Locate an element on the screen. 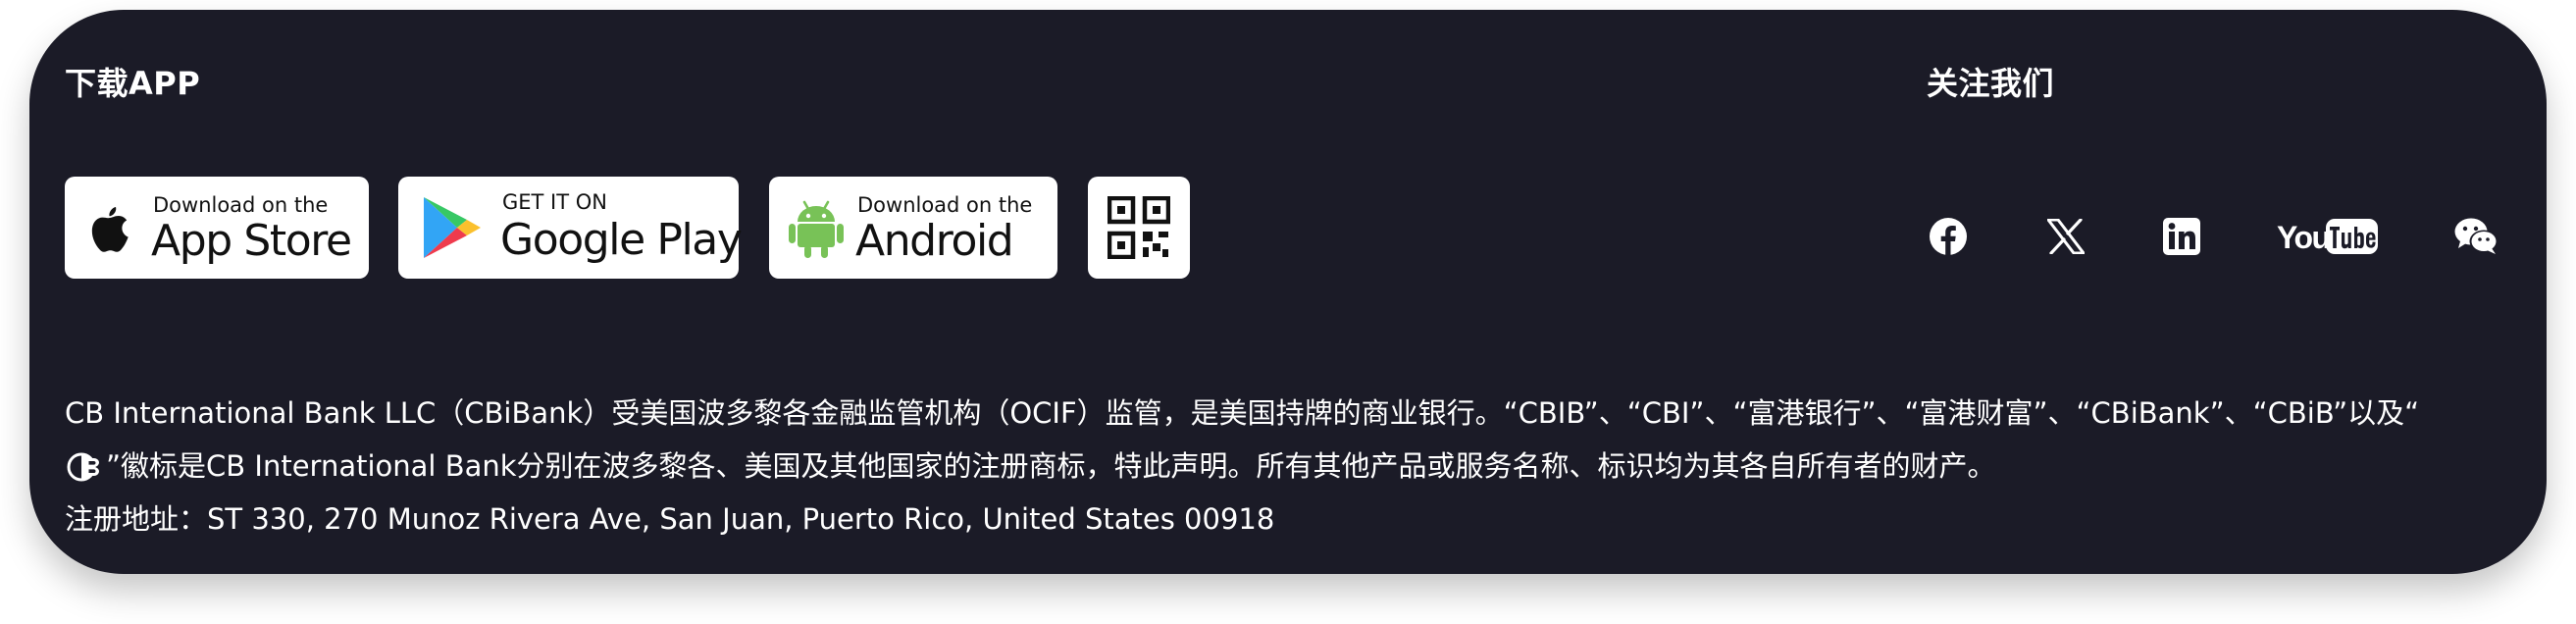 This screenshot has width=2576, height=624. android-big-text: Android is located at coordinates (934, 241).